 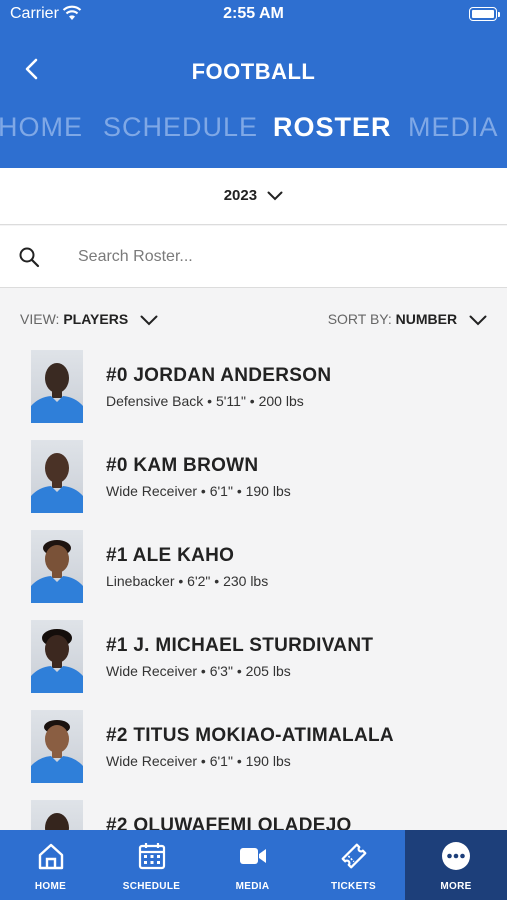 I want to click on player-name: #0 KAM BROWN, so click(x=182, y=465).